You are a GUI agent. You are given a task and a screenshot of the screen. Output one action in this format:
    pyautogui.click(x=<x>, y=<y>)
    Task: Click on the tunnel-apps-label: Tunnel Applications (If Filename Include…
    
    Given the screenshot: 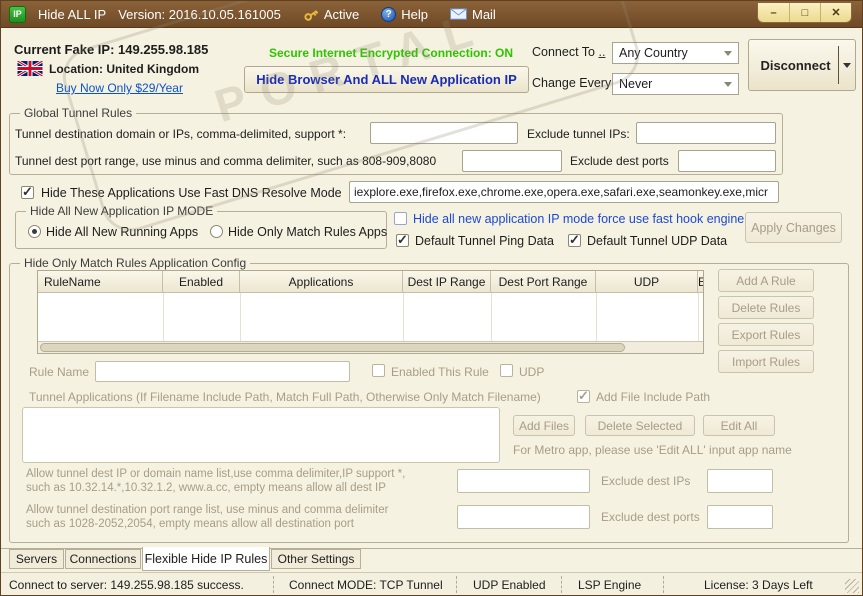 What is the action you would take?
    pyautogui.click(x=285, y=397)
    